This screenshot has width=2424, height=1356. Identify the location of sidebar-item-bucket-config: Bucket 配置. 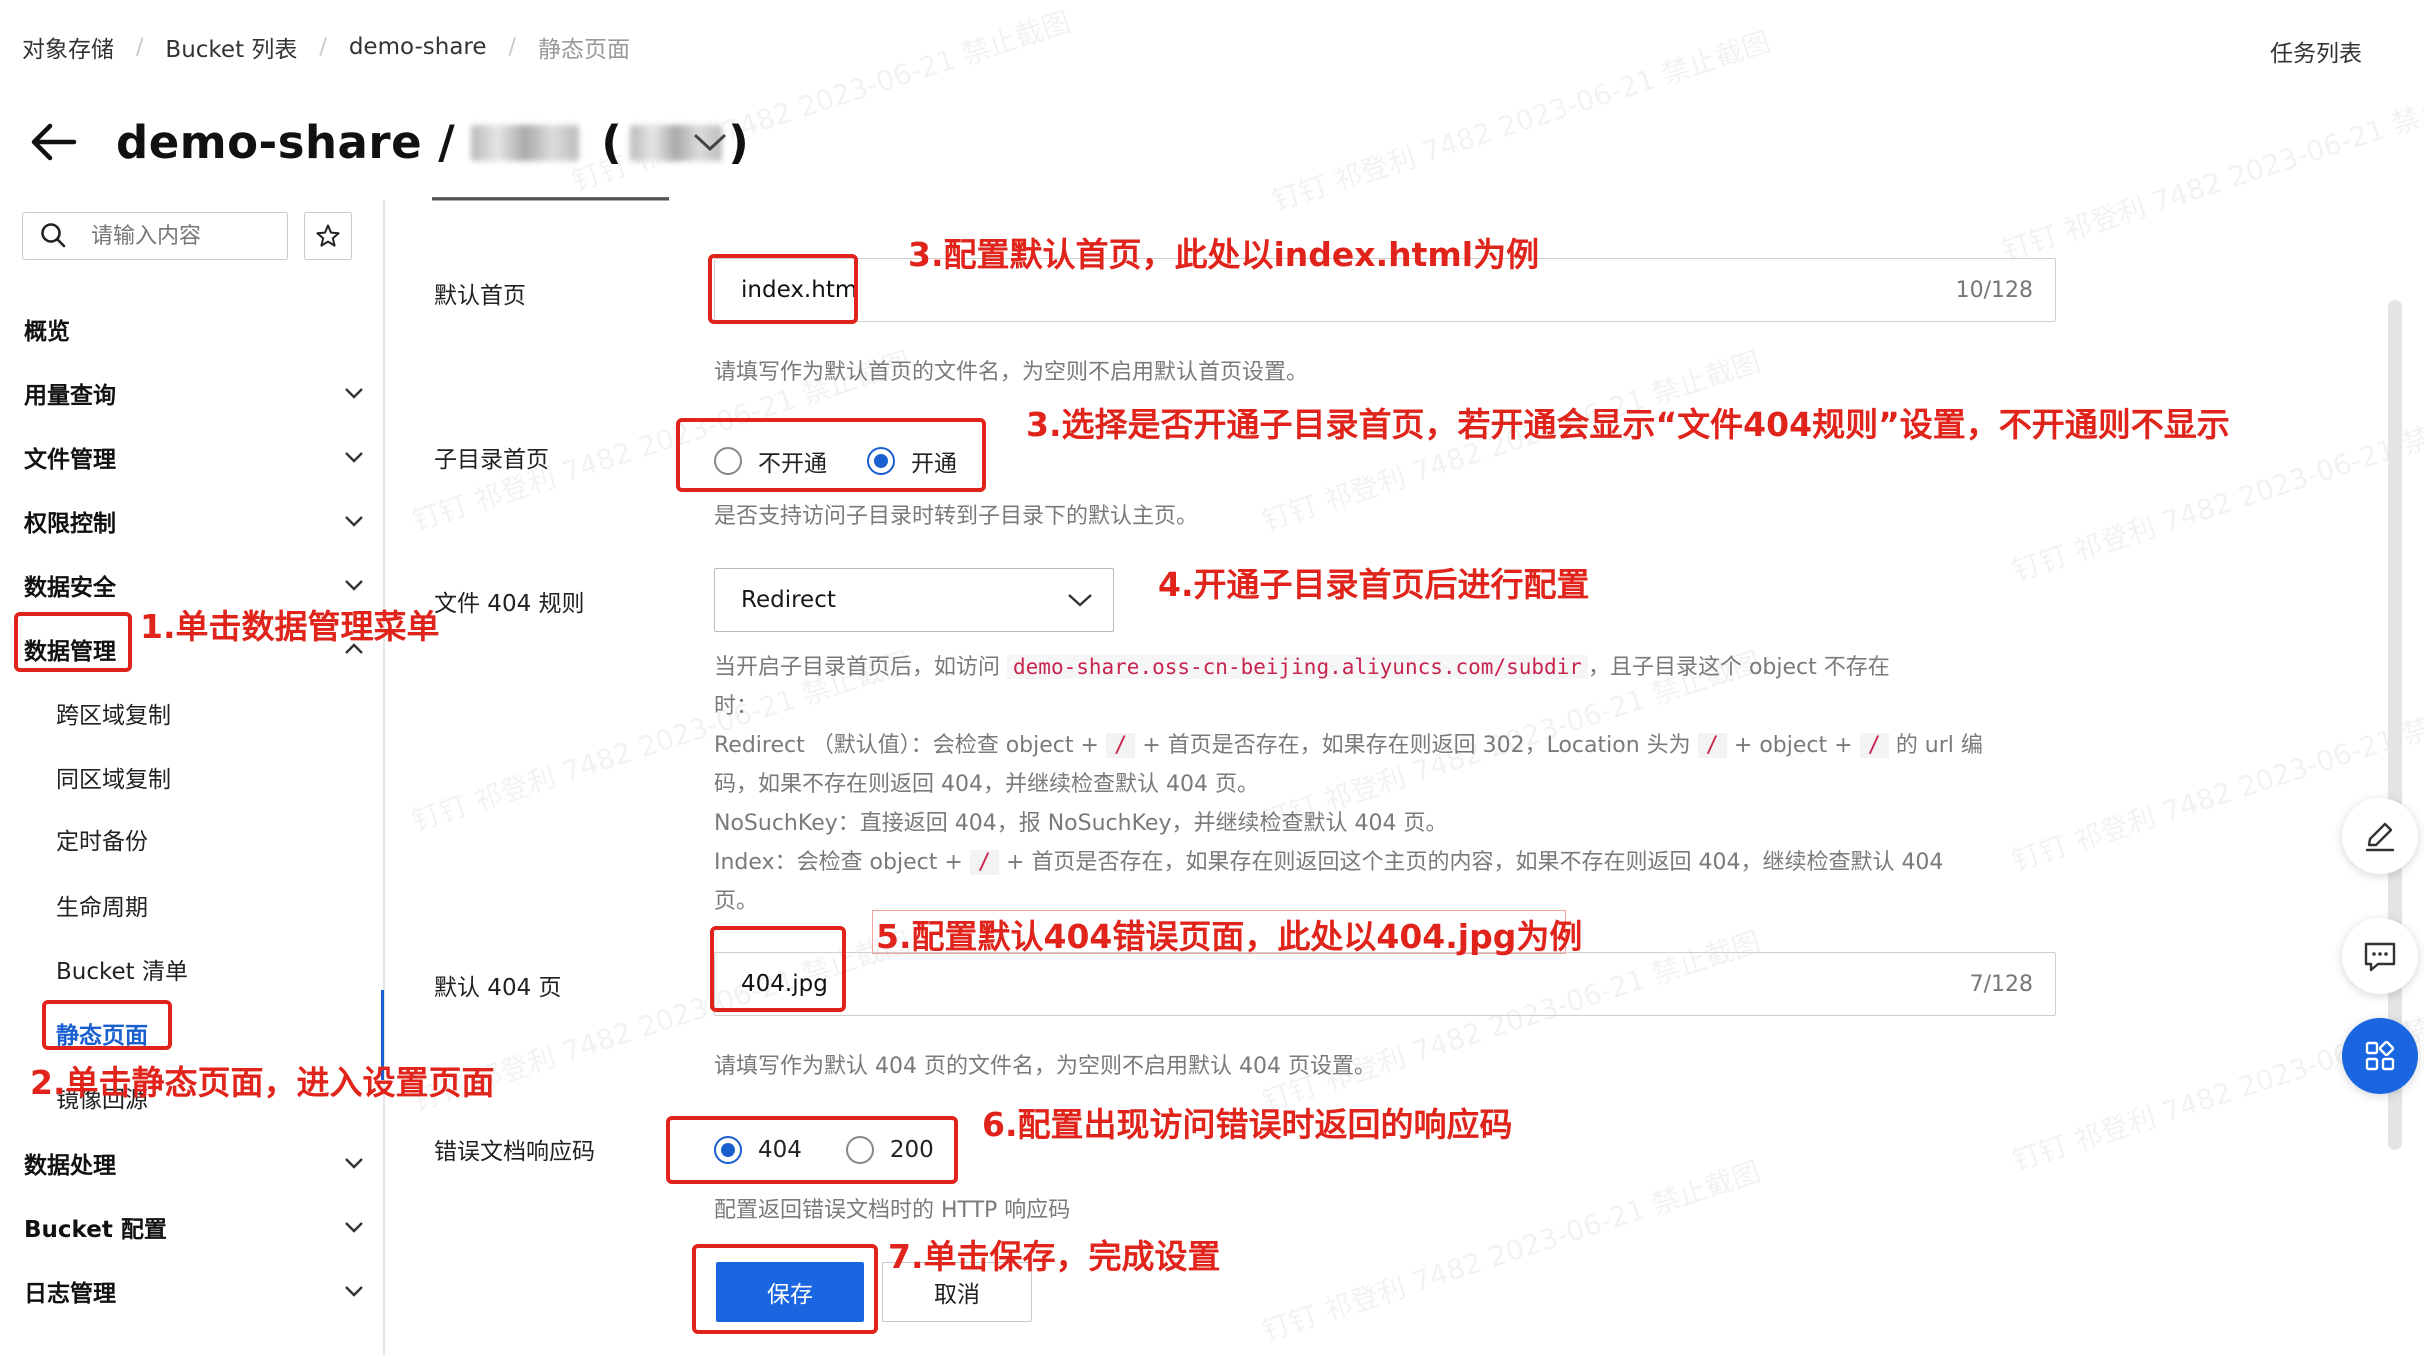
(194, 1227).